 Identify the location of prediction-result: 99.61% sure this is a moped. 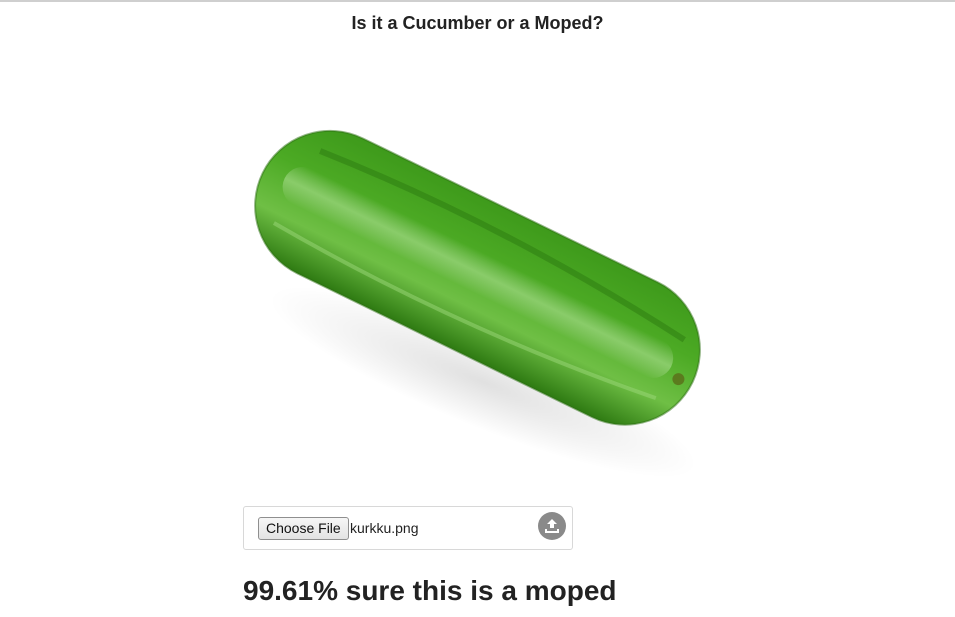
(430, 590).